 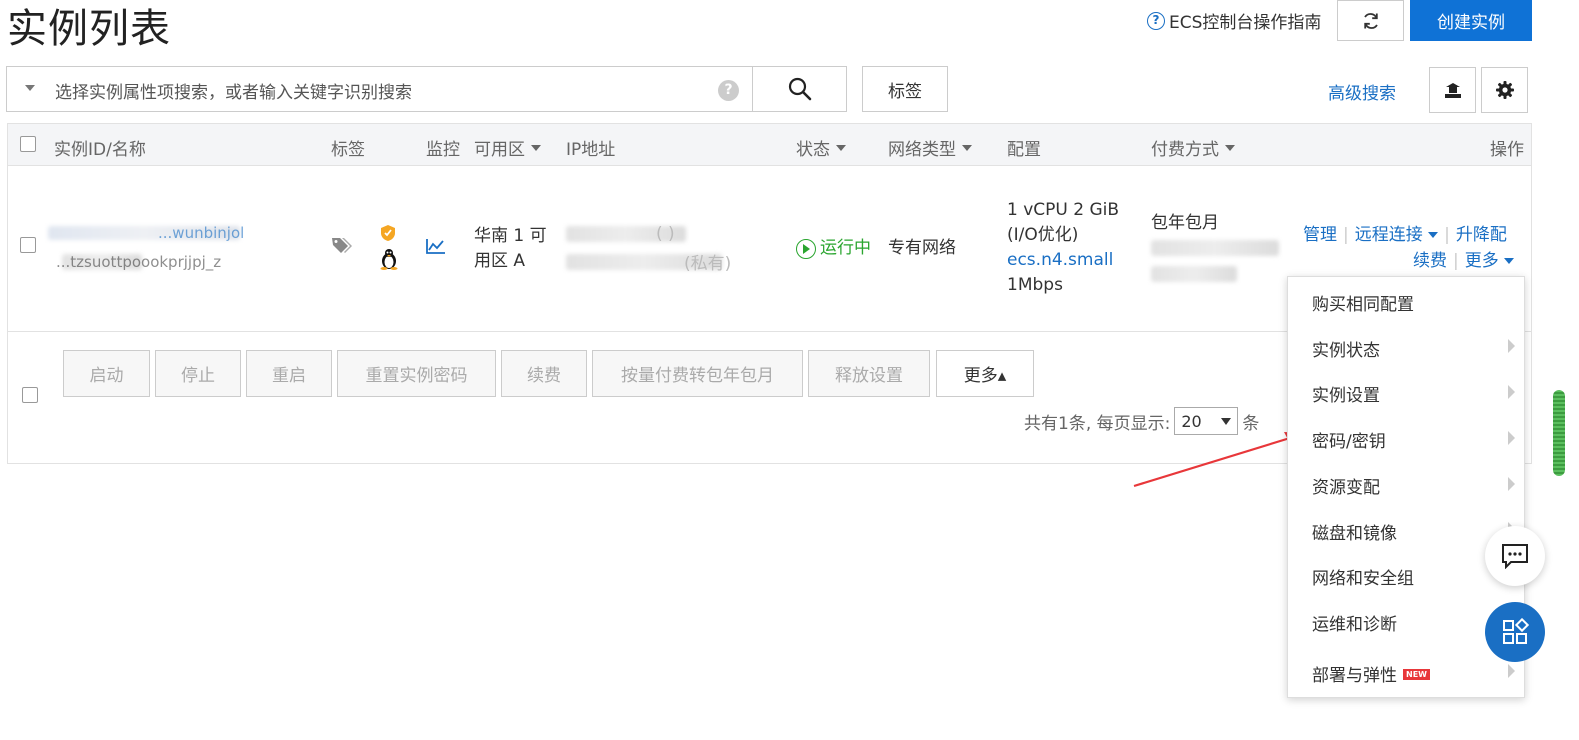 I want to click on table-settings-button, so click(x=1504, y=90).